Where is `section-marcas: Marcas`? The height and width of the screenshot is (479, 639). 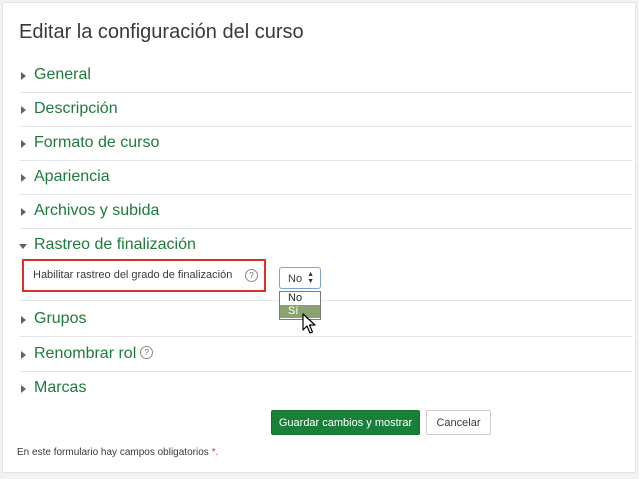 section-marcas: Marcas is located at coordinates (326, 389).